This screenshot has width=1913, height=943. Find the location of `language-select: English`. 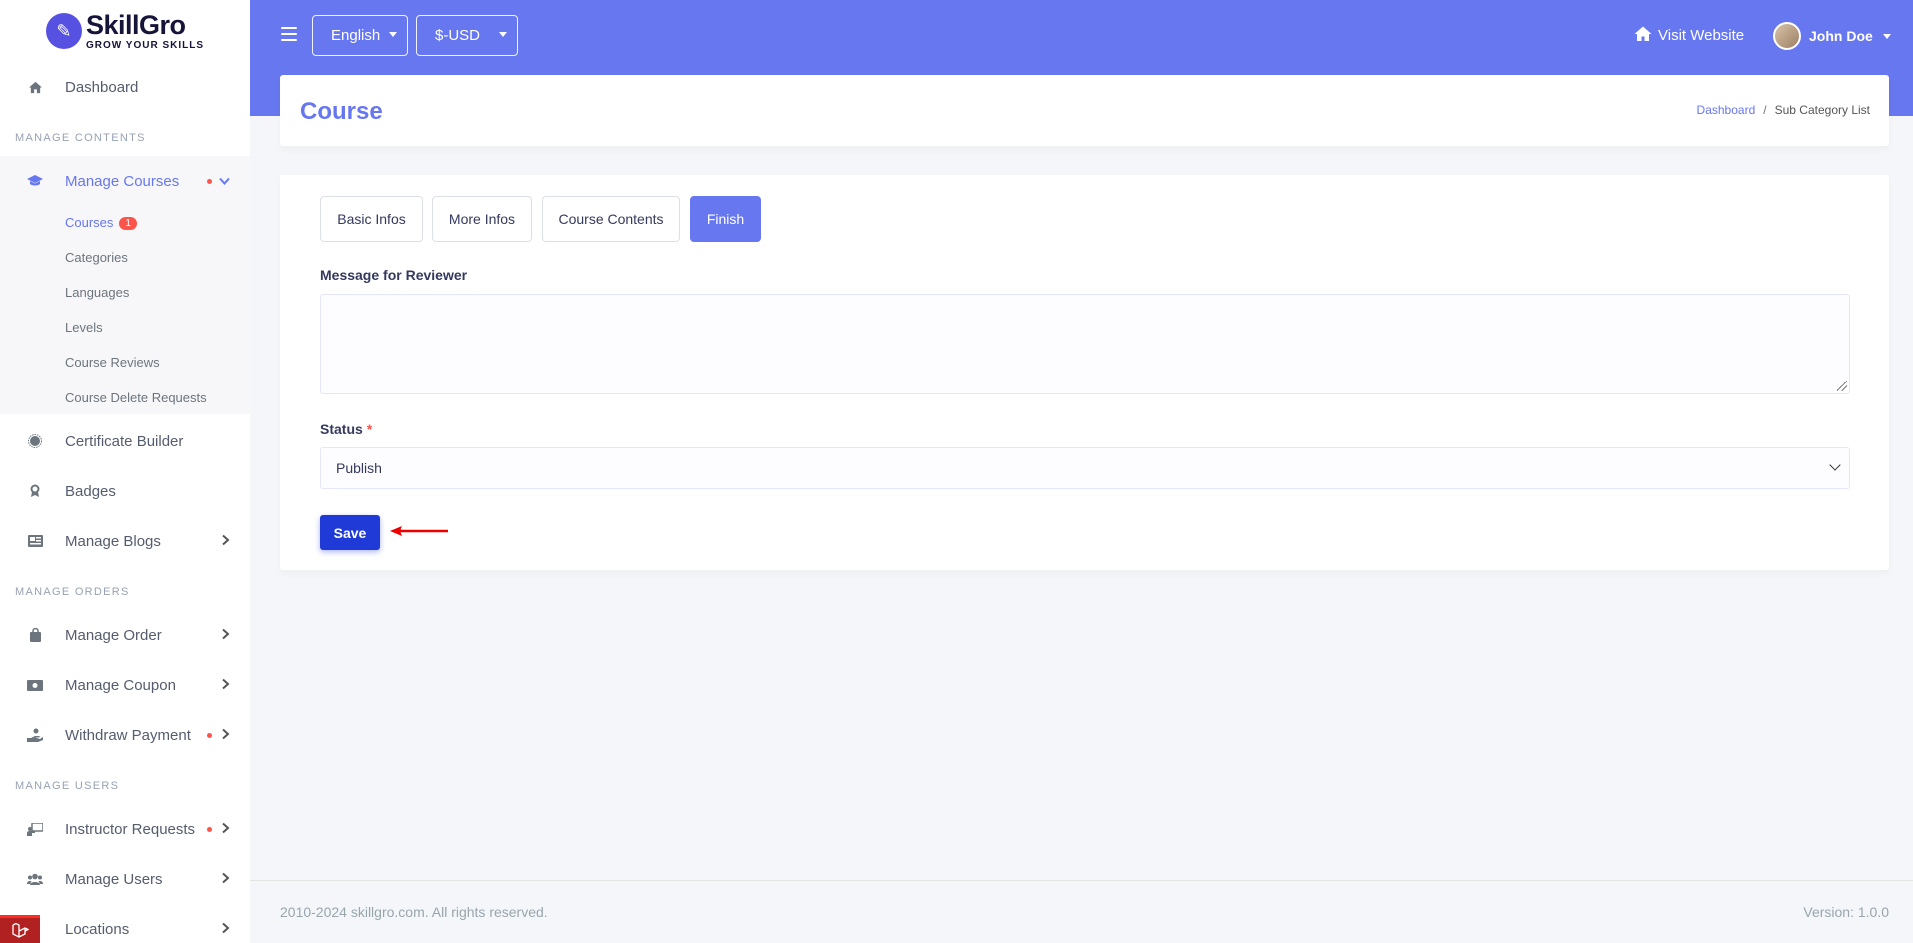

language-select: English is located at coordinates (360, 35).